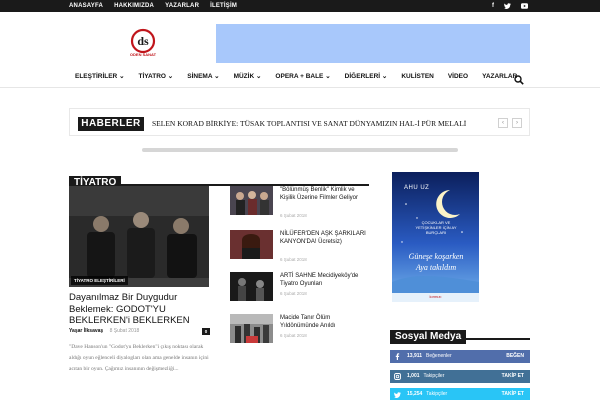  What do you see at coordinates (156, 77) in the screenshot?
I see `menu-item-tiyatro: TİYATRO ⌄` at bounding box center [156, 77].